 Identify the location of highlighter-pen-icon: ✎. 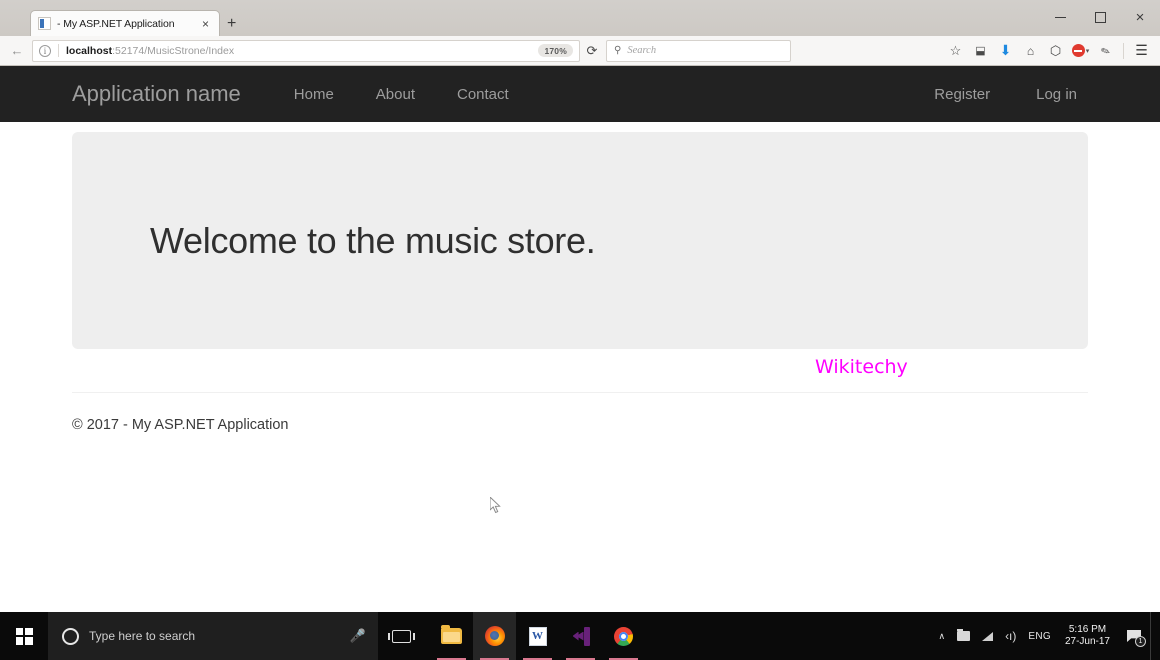
(1106, 50).